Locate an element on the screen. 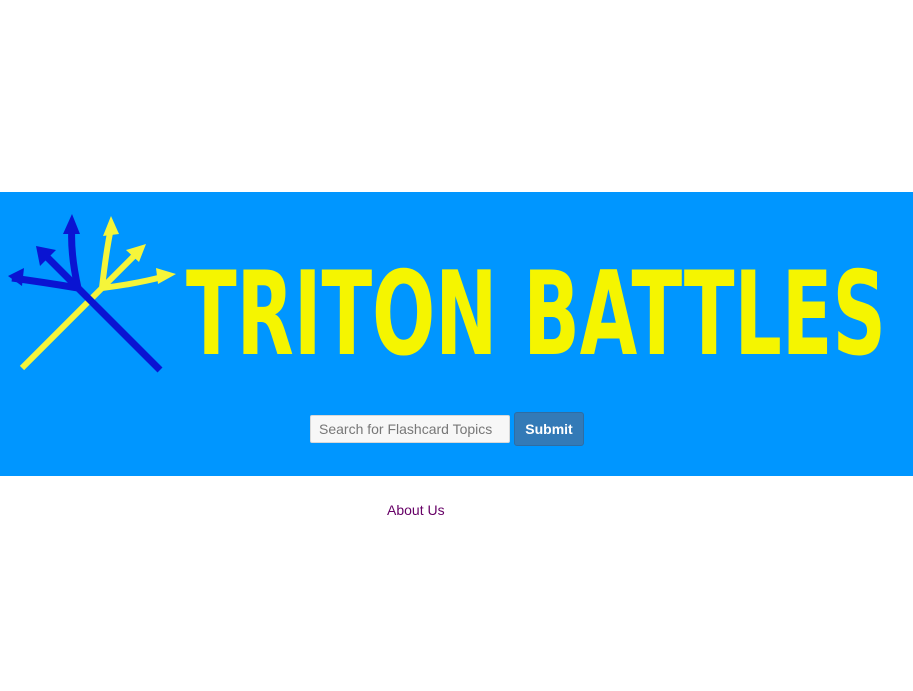  logo-title: TRITON BATTLES is located at coordinates (536, 305).